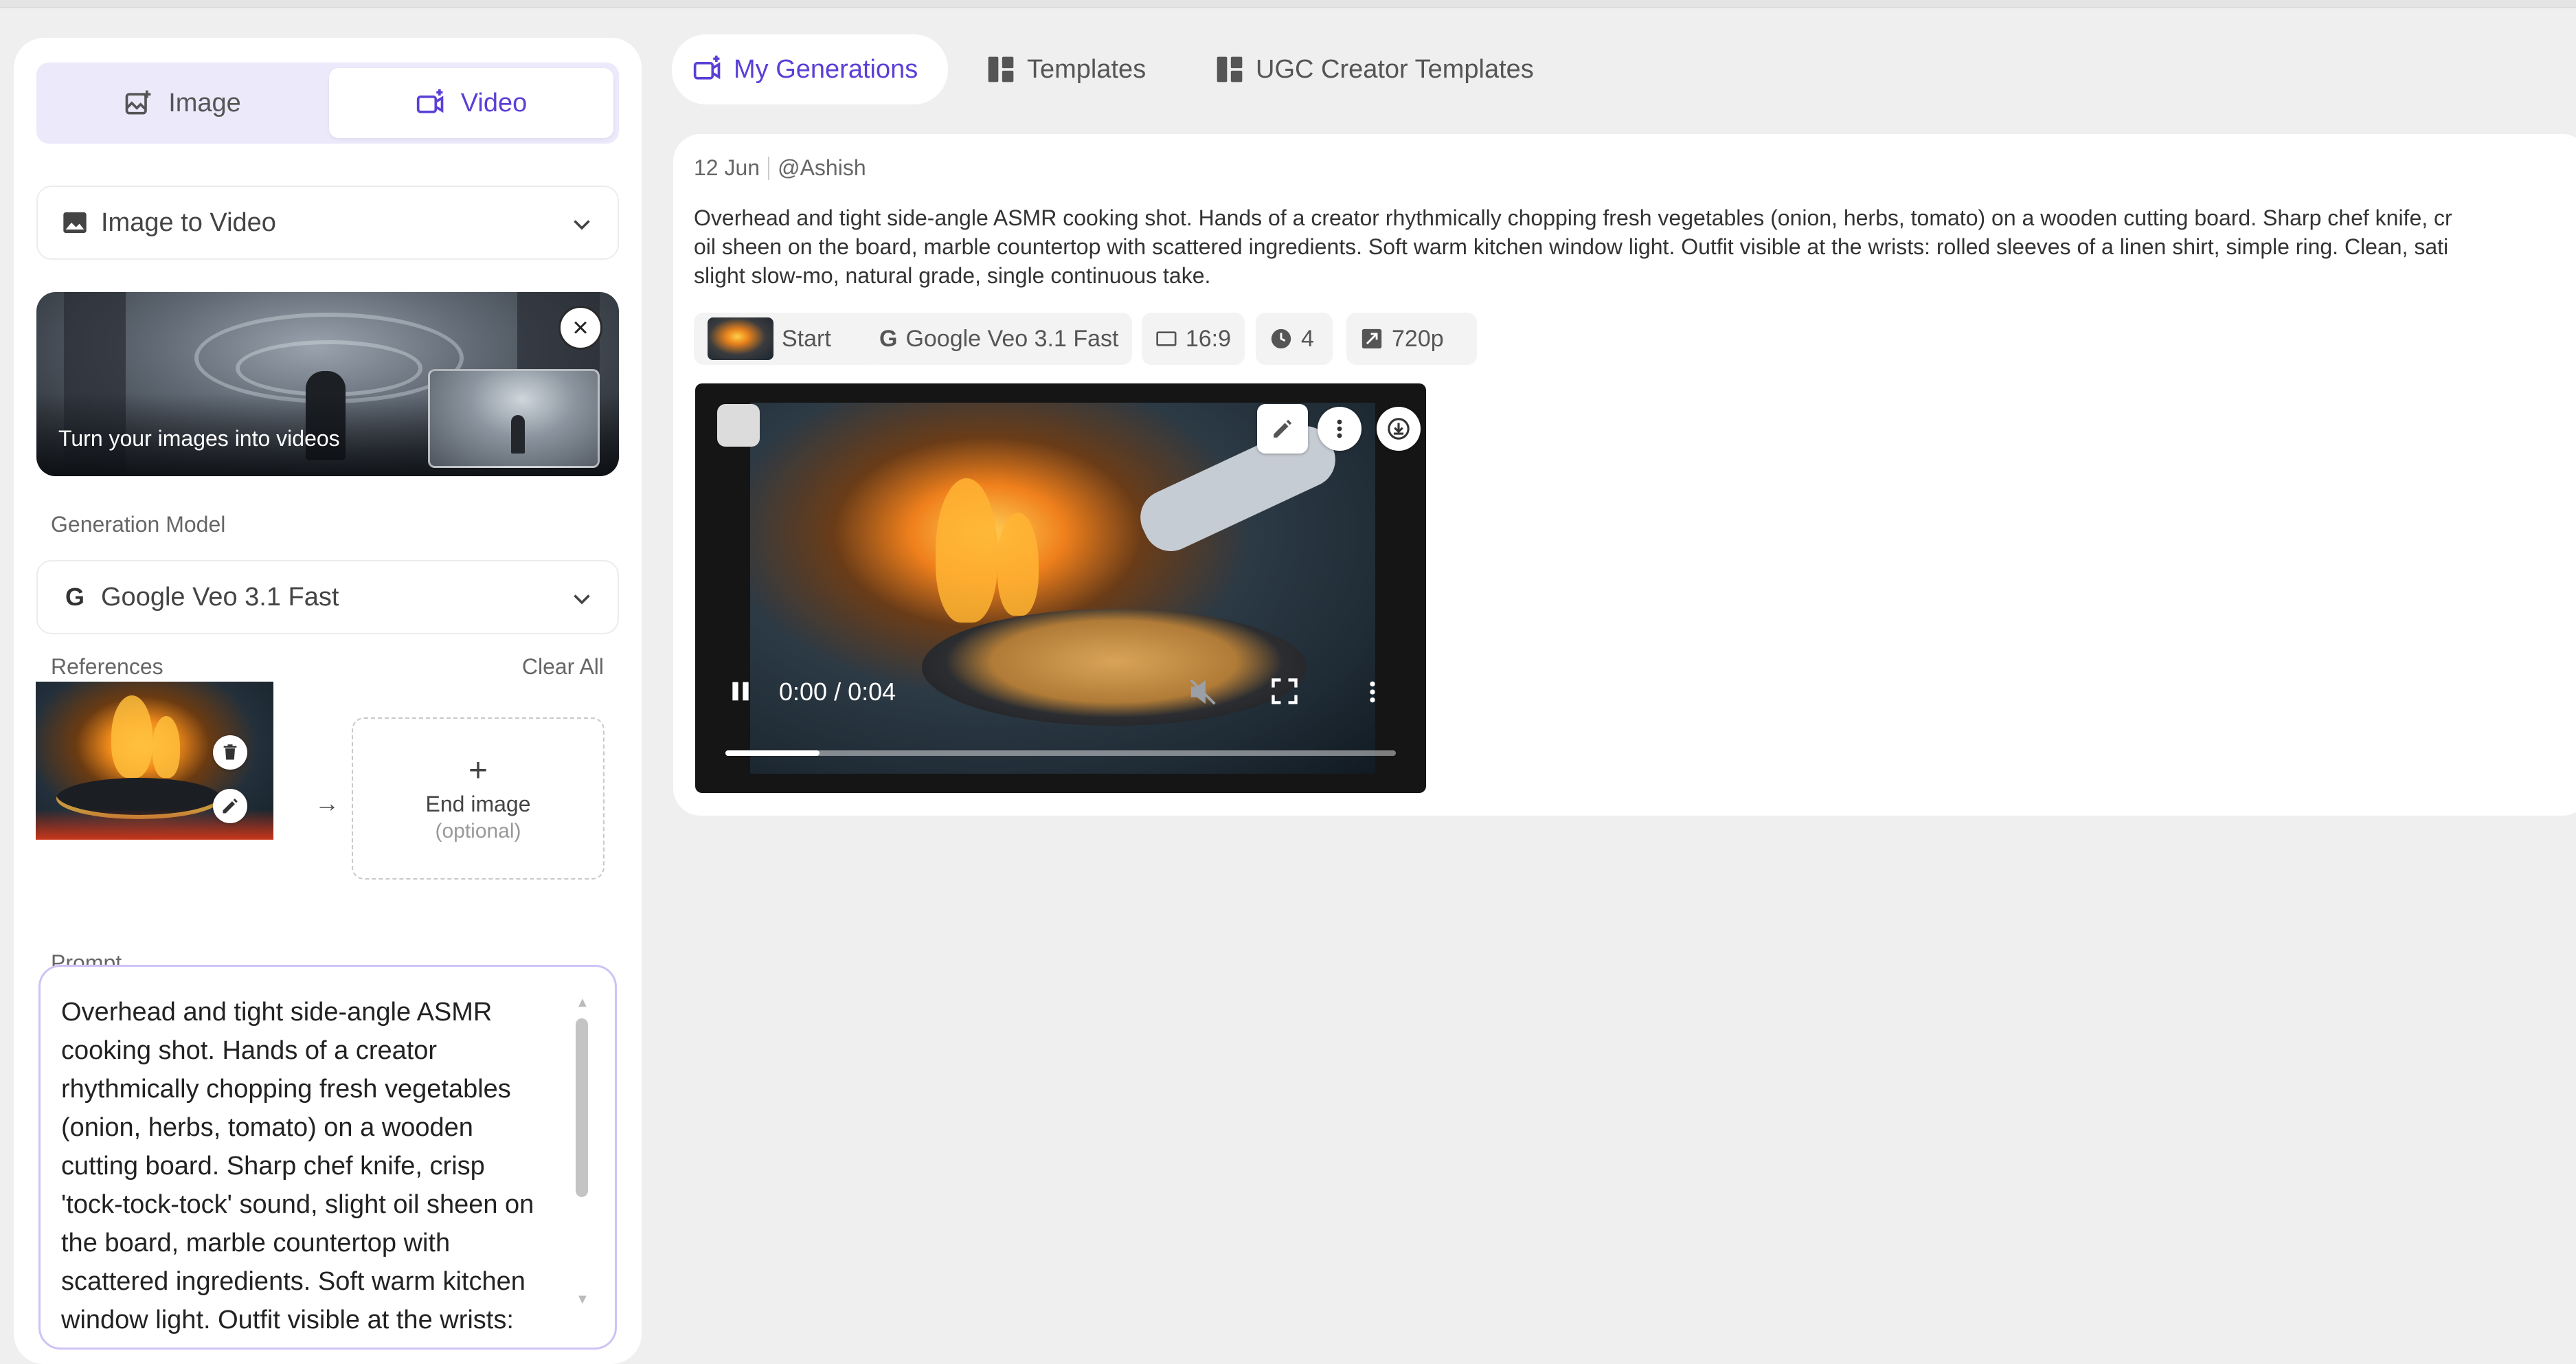 The image size is (2576, 1364). What do you see at coordinates (1203, 692) in the screenshot?
I see `mute-icon` at bounding box center [1203, 692].